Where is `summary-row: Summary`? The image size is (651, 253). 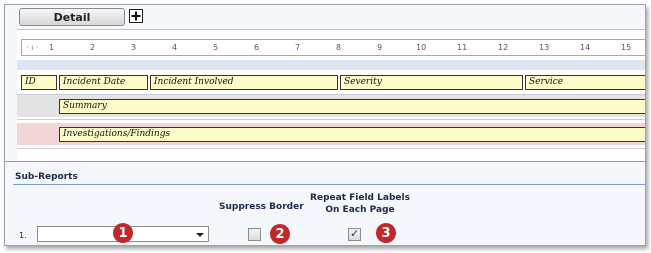
summary-row: Summary is located at coordinates (331, 106).